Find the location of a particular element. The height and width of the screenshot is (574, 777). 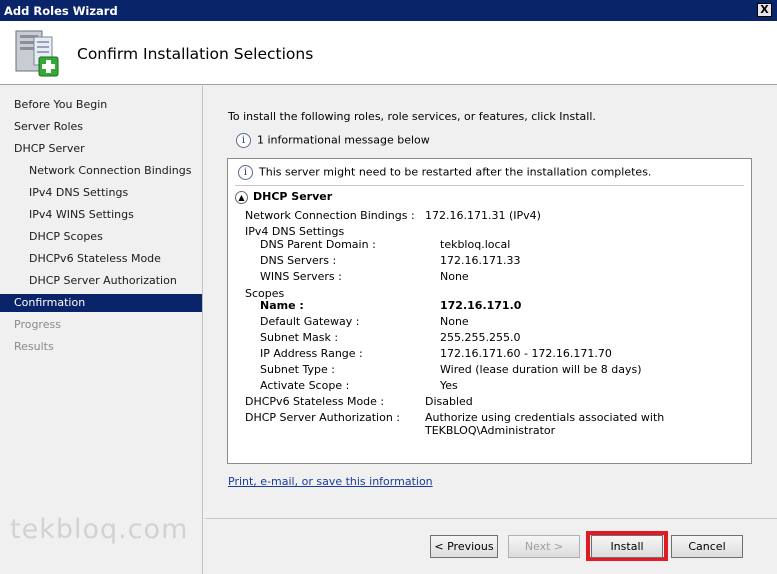

row-label: Subnet Type : is located at coordinates (297, 369).